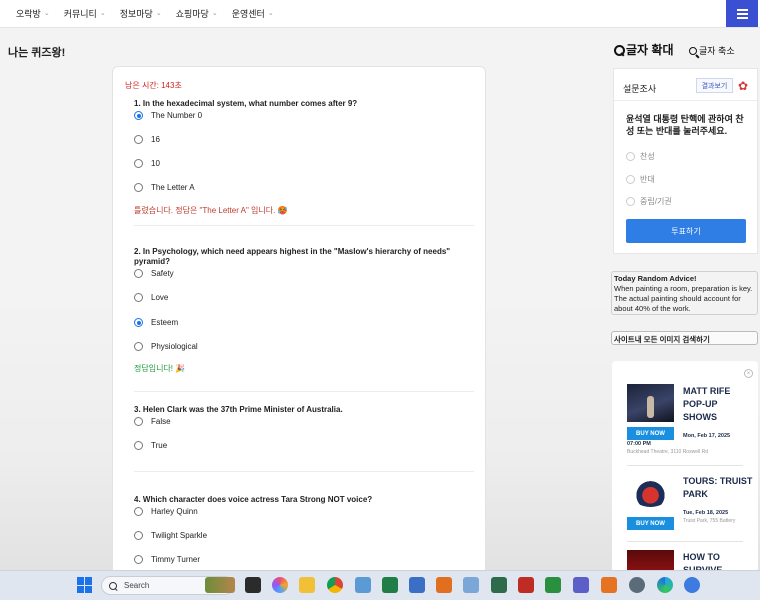  Describe the element at coordinates (152, 421) in the screenshot. I see `q3-option-1: False` at that location.